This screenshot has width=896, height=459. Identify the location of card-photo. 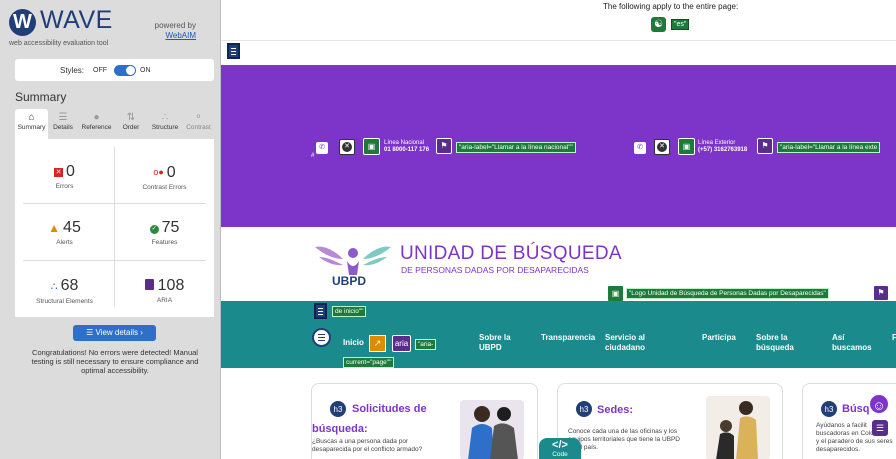
(492, 429).